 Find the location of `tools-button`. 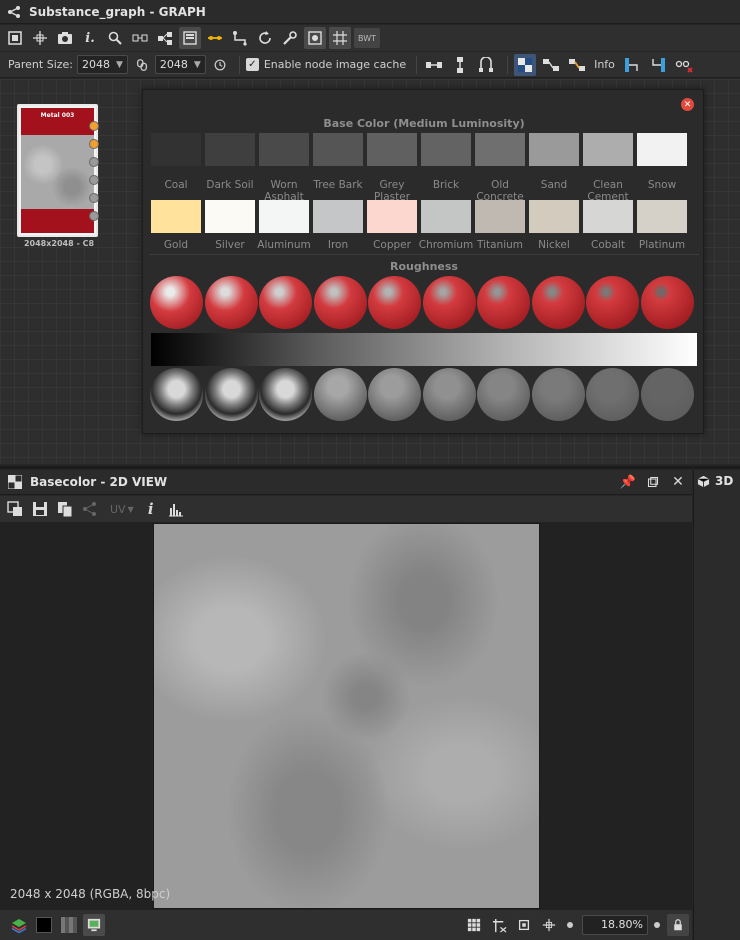

tools-button is located at coordinates (290, 38).